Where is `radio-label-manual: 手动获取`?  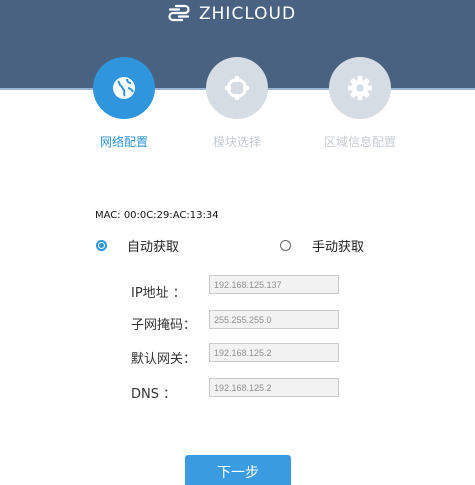 radio-label-manual: 手动获取 is located at coordinates (338, 245).